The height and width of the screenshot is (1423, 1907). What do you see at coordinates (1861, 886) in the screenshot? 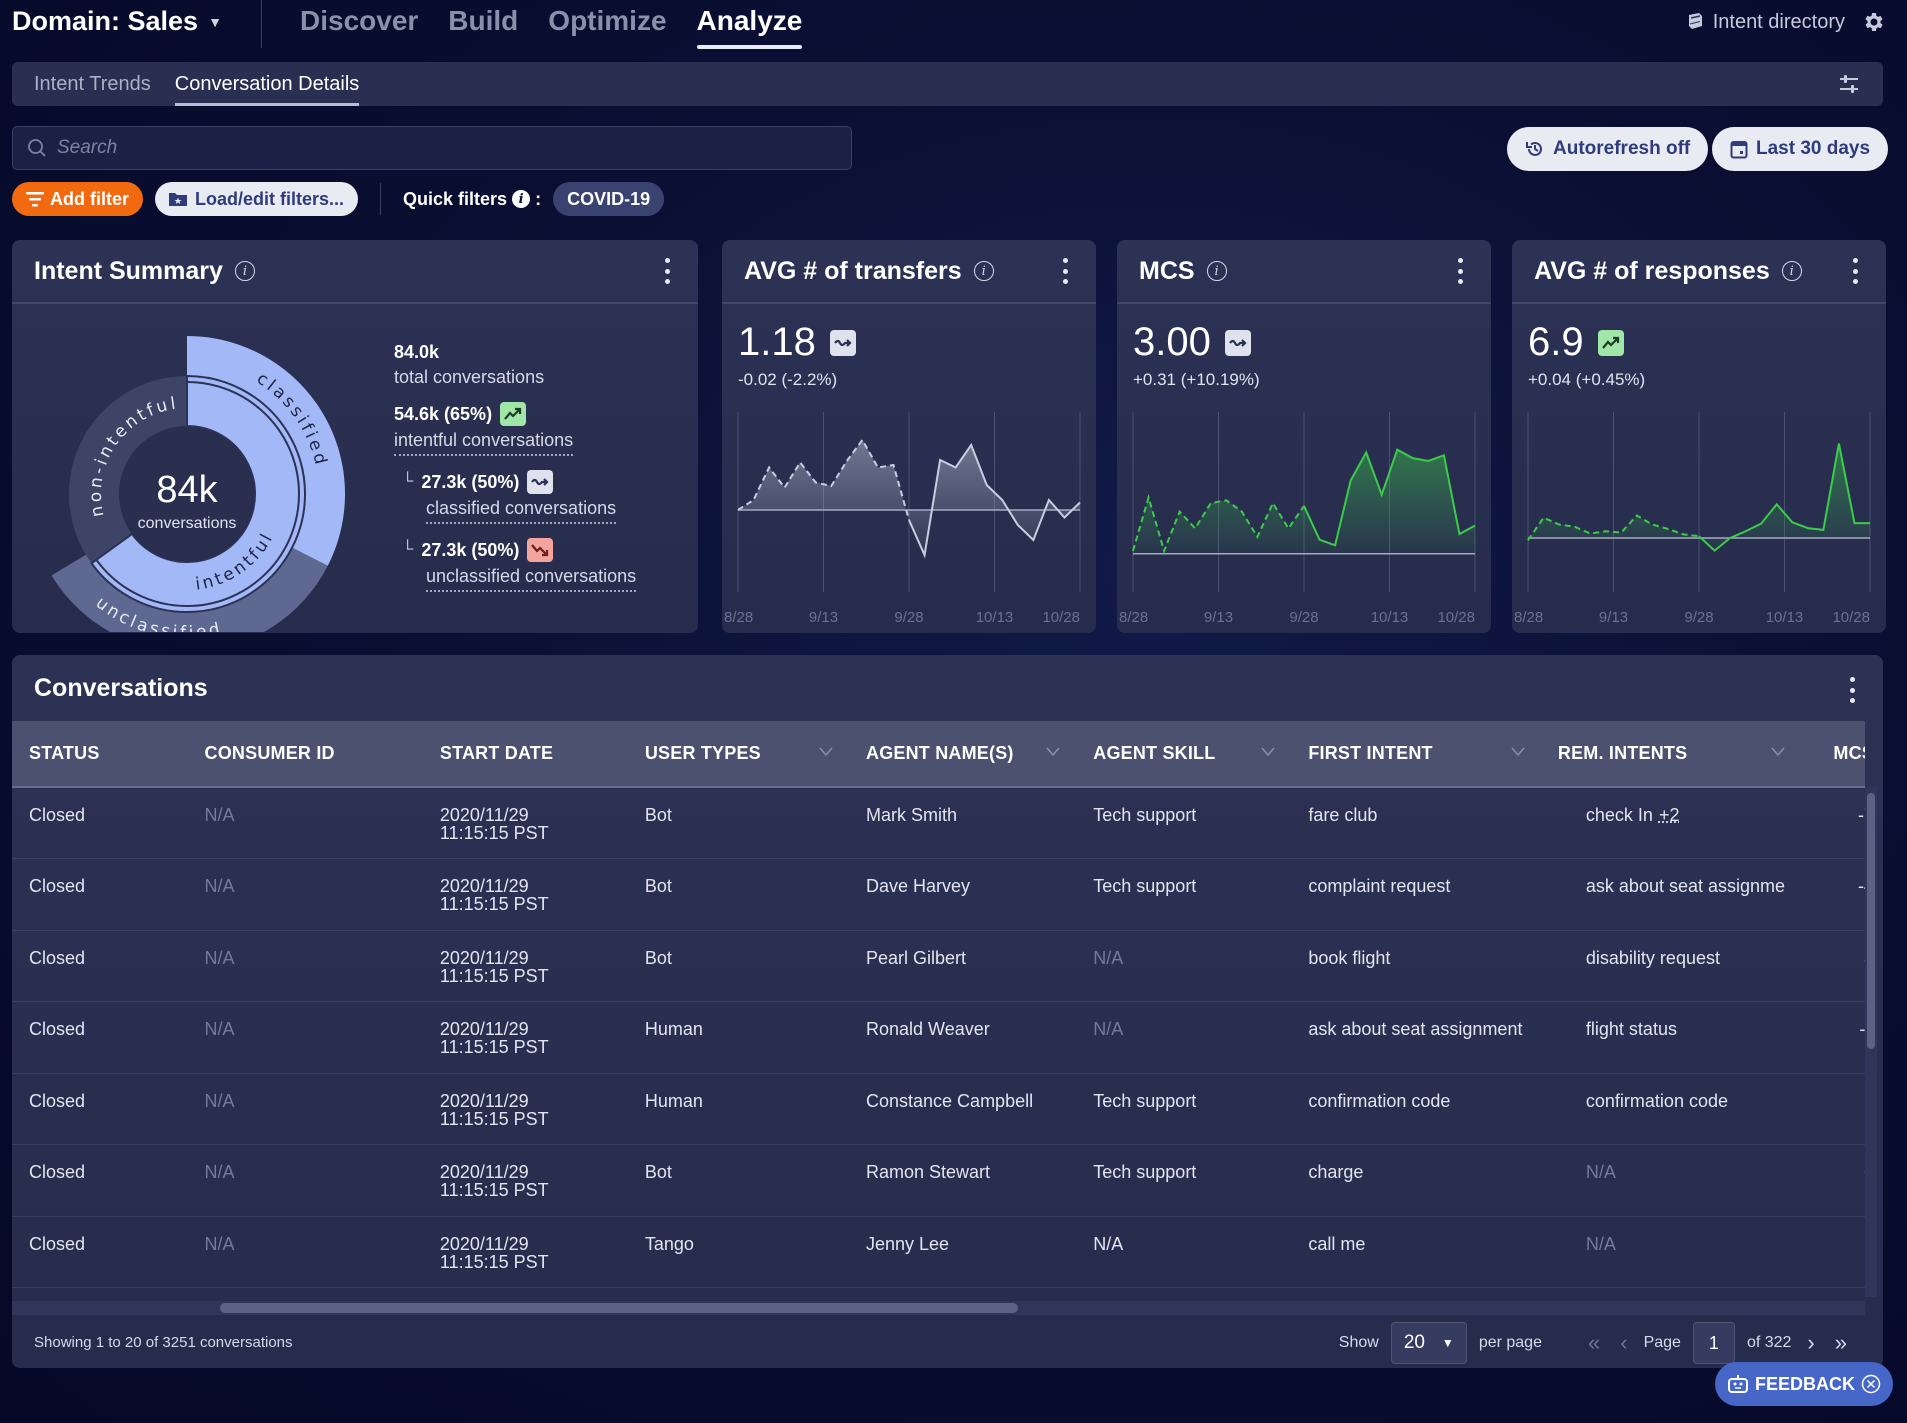
I see `mcs-cell-text: -49` at bounding box center [1861, 886].